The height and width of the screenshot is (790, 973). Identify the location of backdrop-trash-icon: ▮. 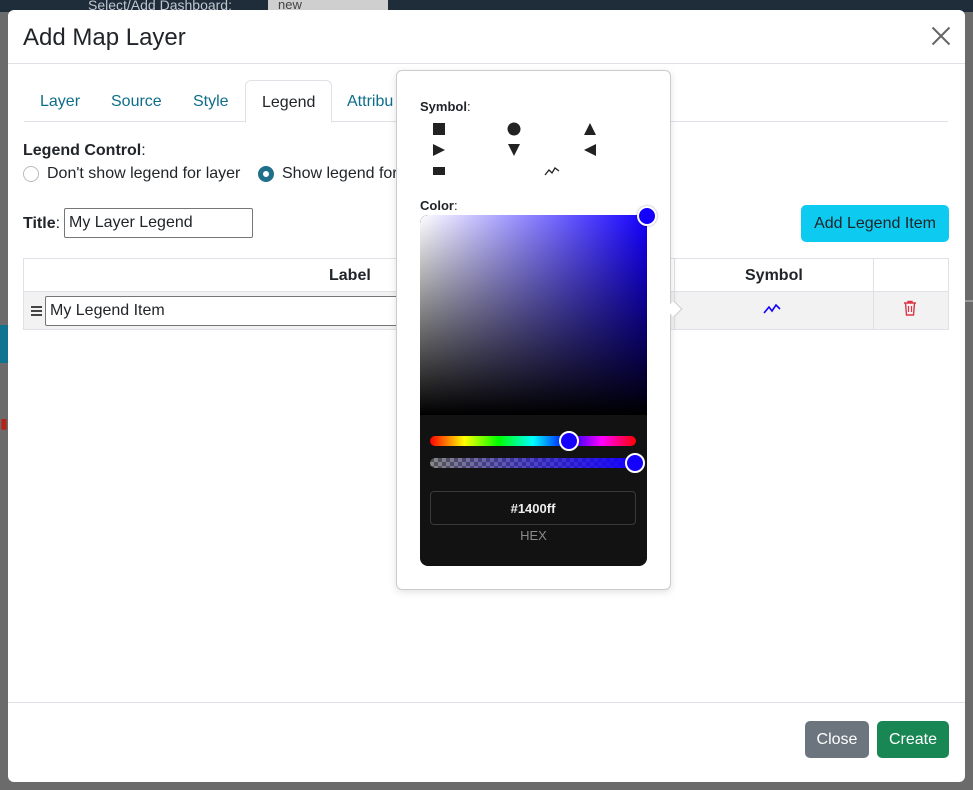
(4, 423).